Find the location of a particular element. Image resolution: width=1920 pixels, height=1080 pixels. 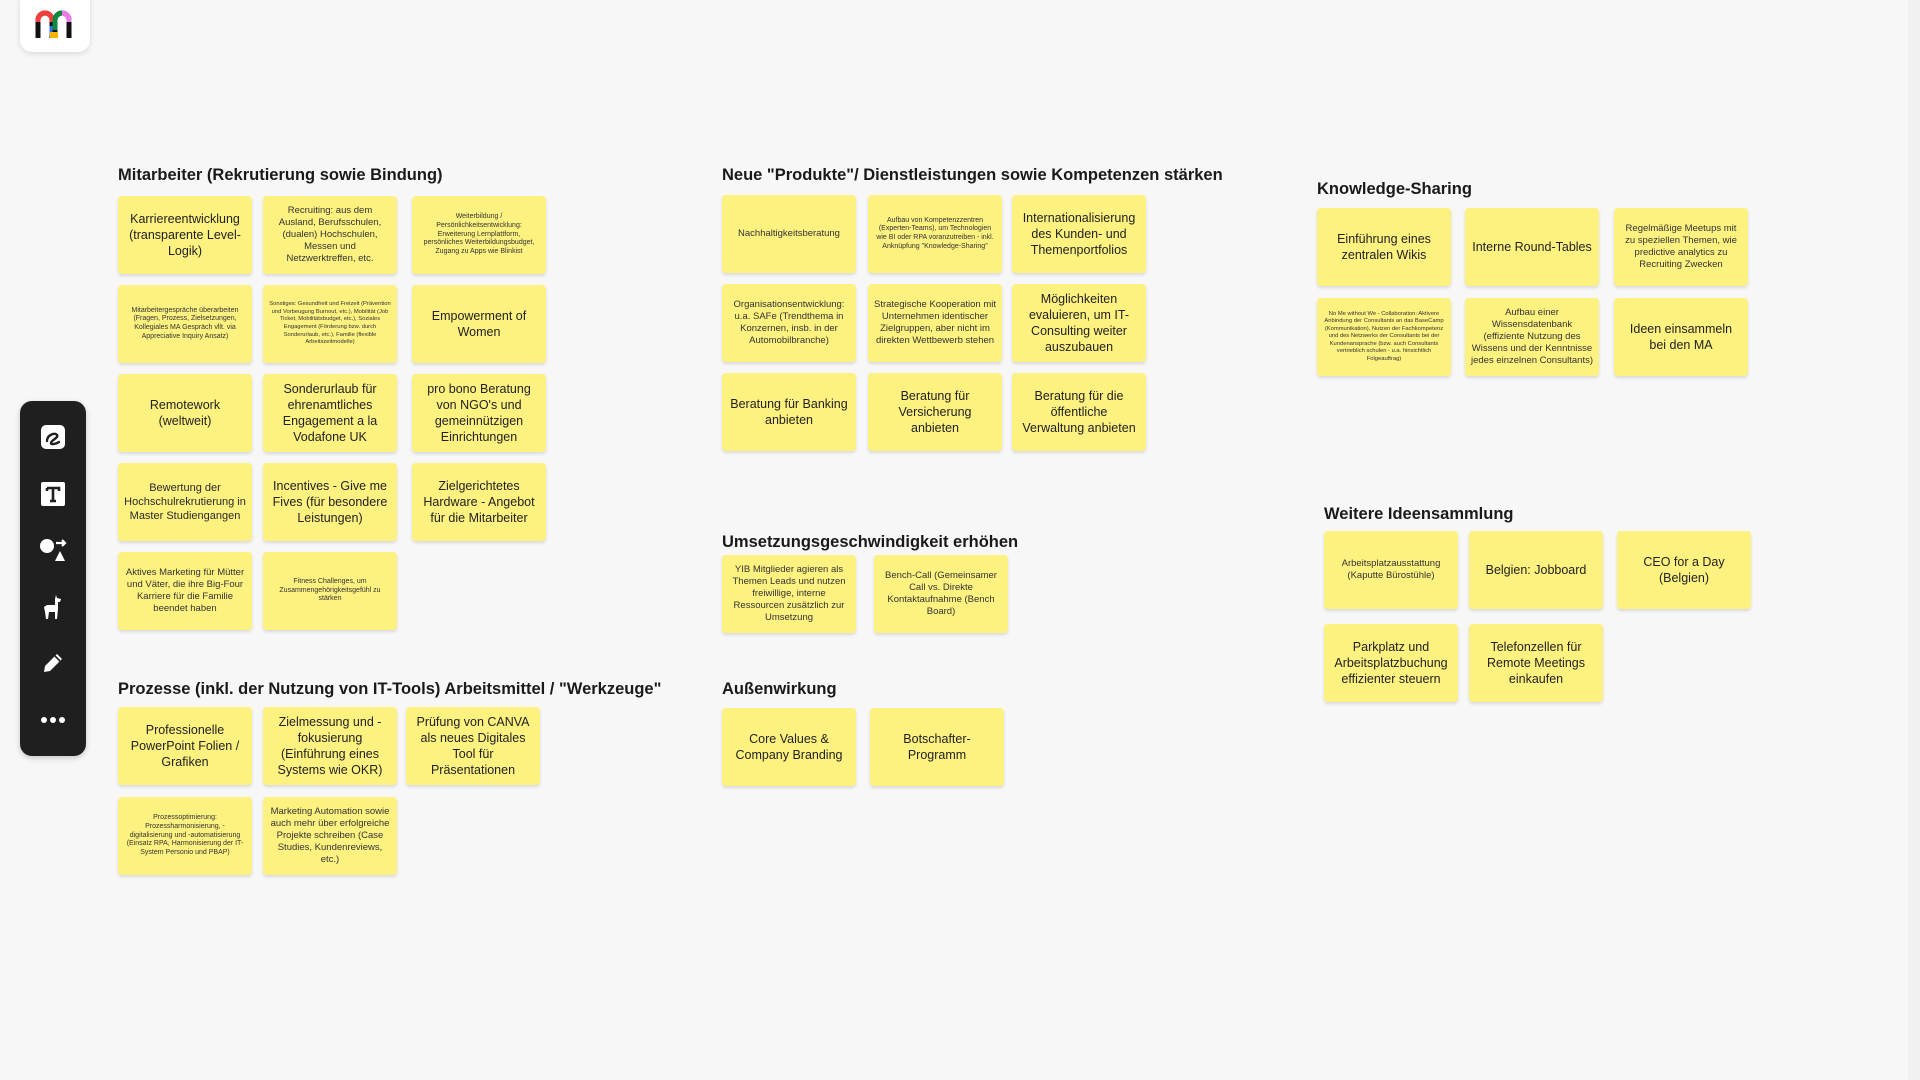

sticky-note: Beratung für Versicherung anbieten is located at coordinates (935, 412).